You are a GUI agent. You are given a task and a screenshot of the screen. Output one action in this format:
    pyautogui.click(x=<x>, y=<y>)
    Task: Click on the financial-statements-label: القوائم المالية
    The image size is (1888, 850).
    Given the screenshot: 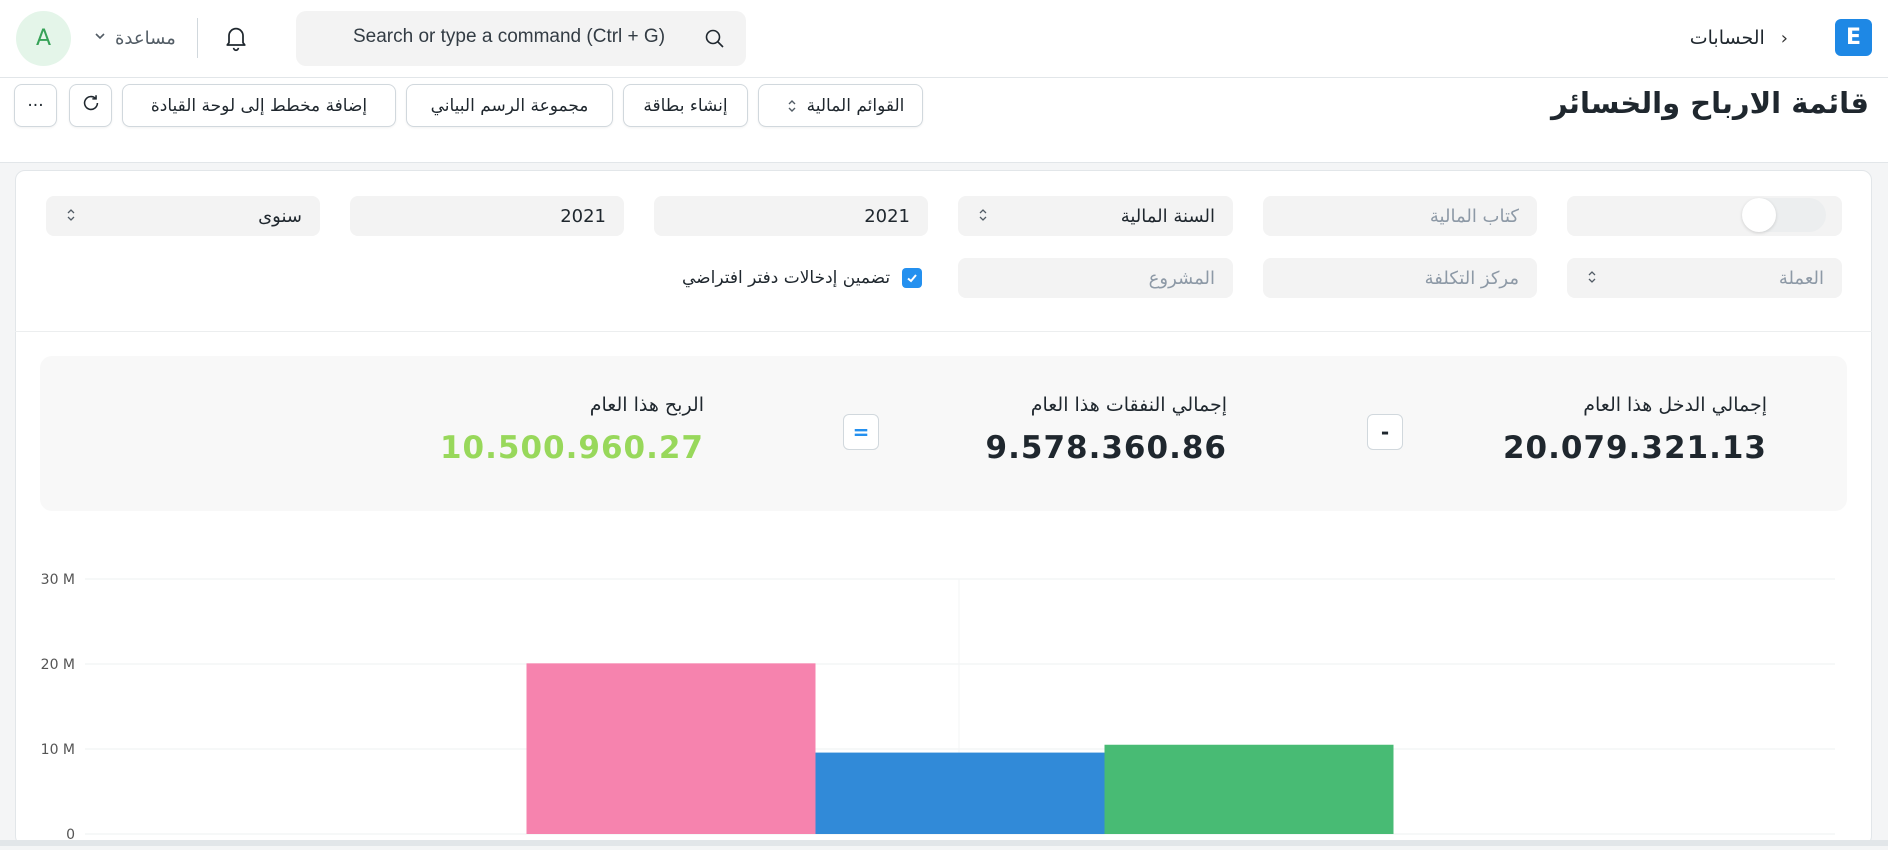 What is the action you would take?
    pyautogui.click(x=855, y=105)
    